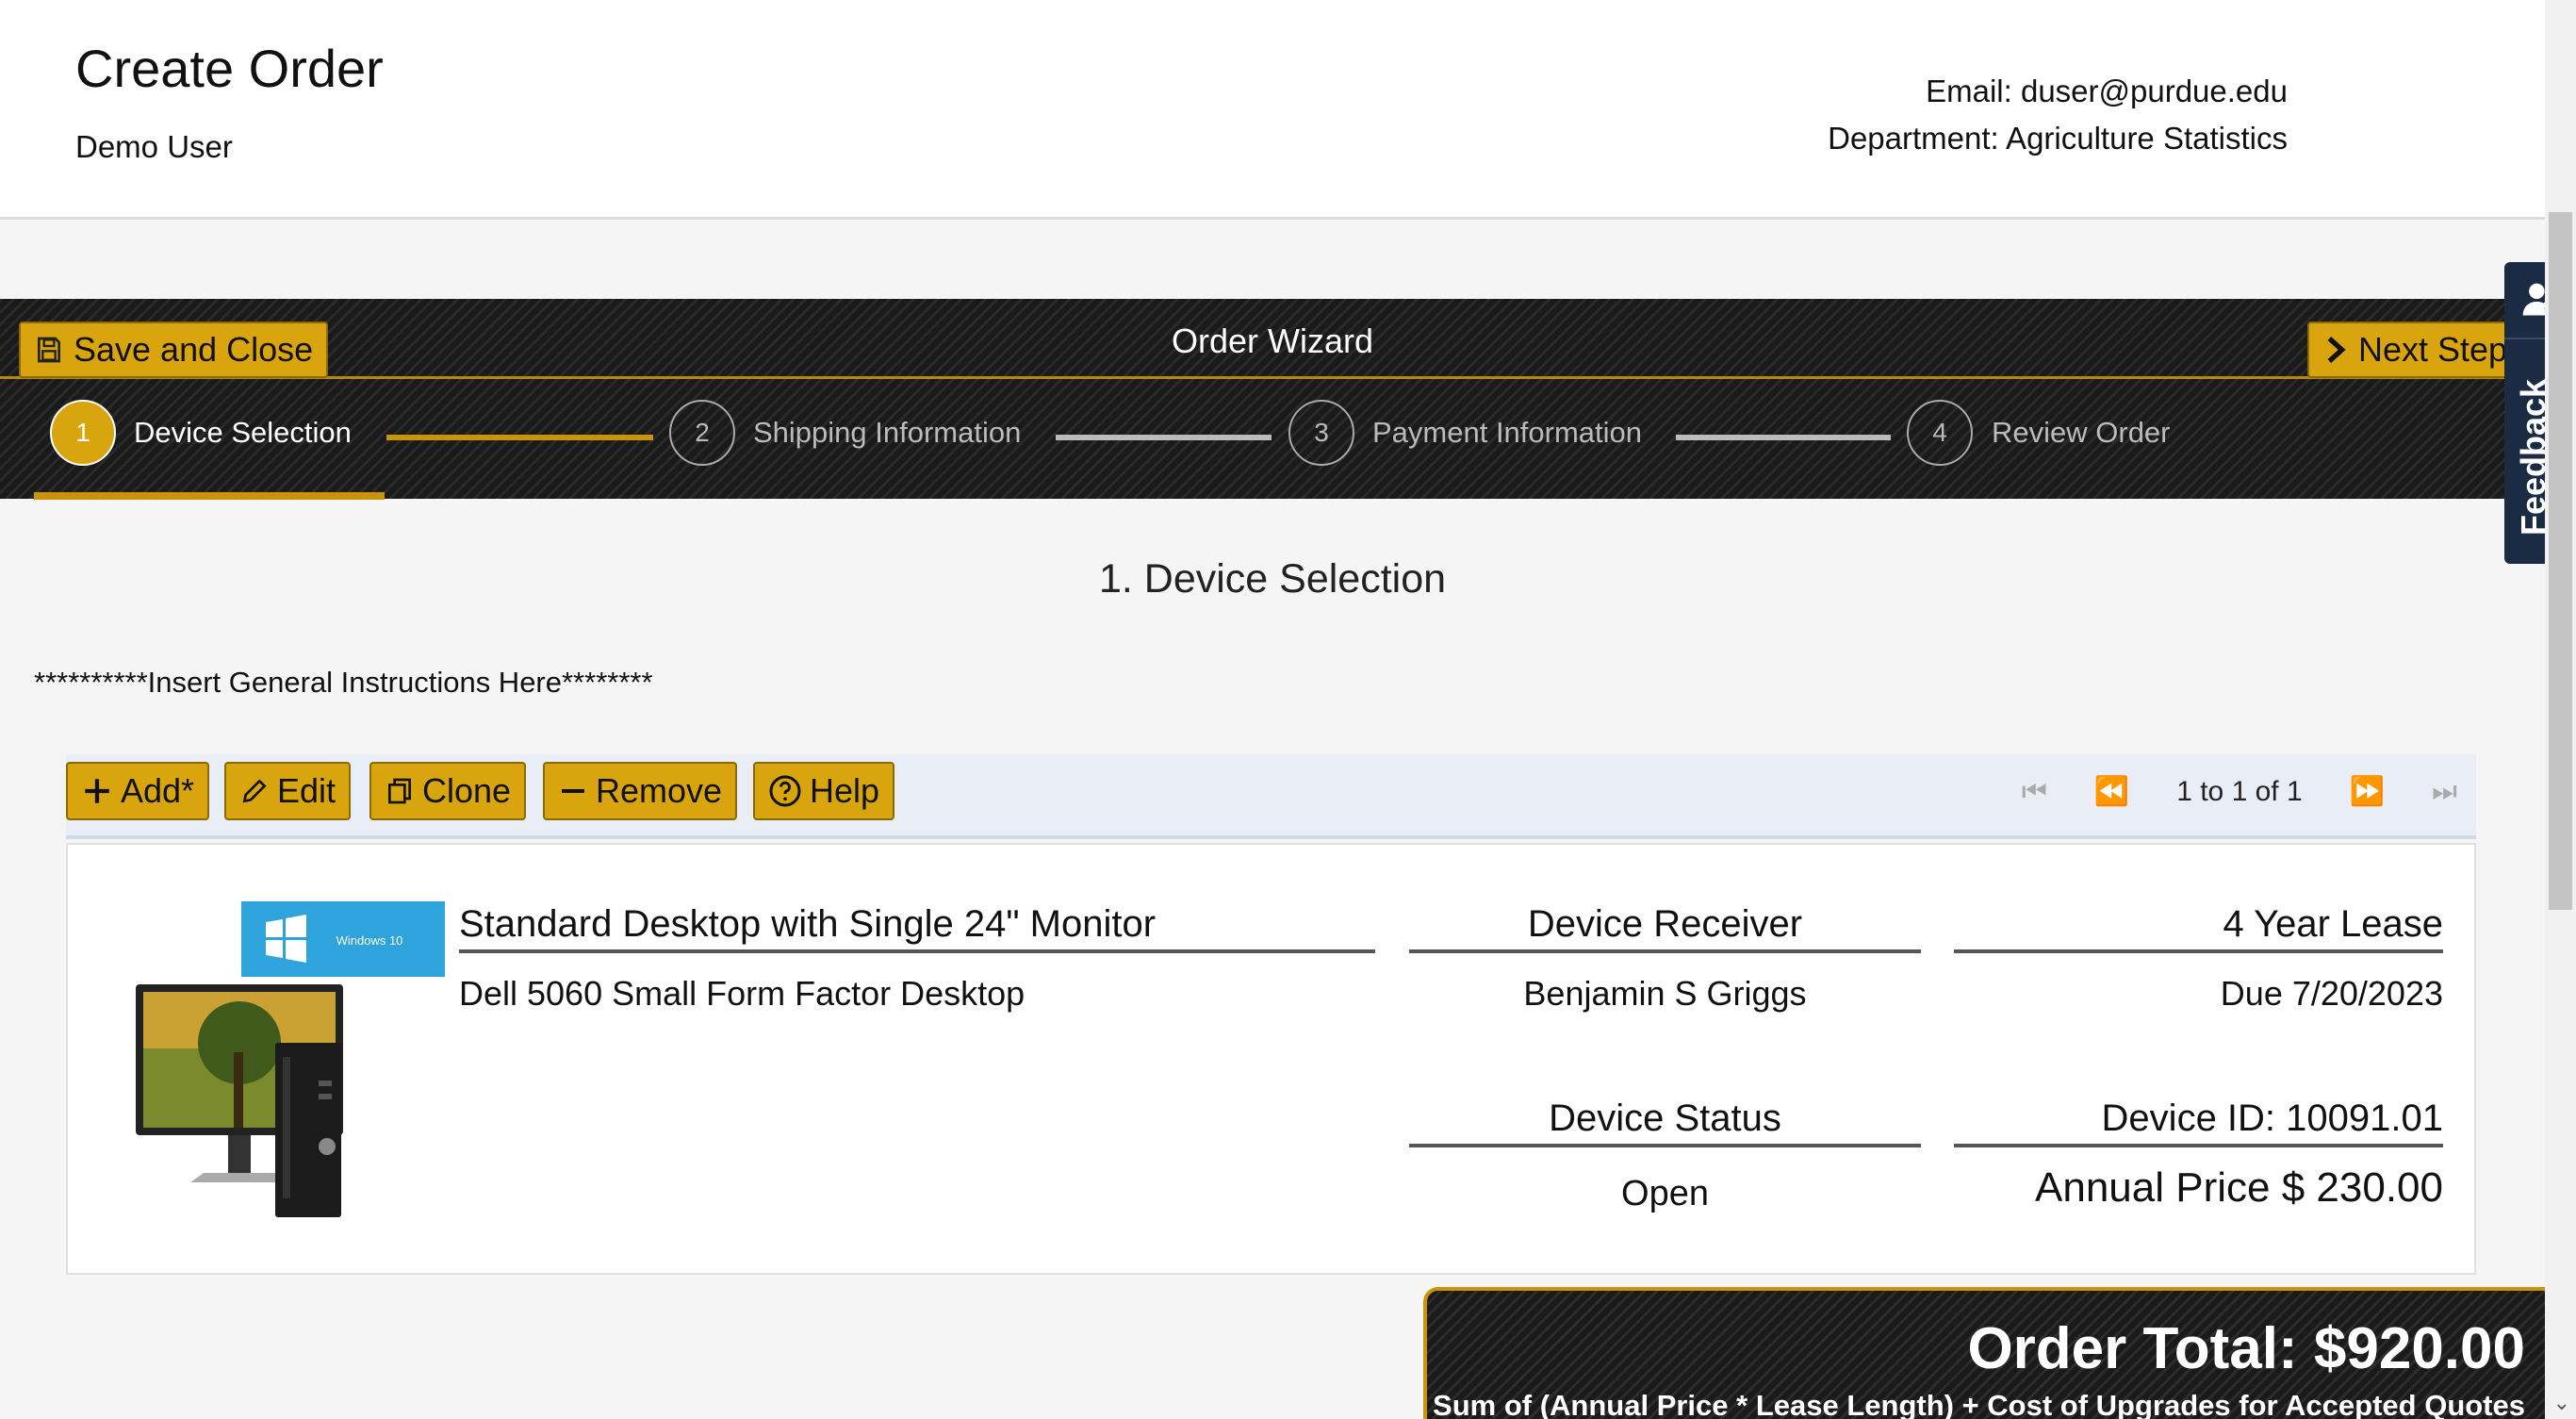 The height and width of the screenshot is (1419, 2576). What do you see at coordinates (785, 791) in the screenshot?
I see `question-circle-icon` at bounding box center [785, 791].